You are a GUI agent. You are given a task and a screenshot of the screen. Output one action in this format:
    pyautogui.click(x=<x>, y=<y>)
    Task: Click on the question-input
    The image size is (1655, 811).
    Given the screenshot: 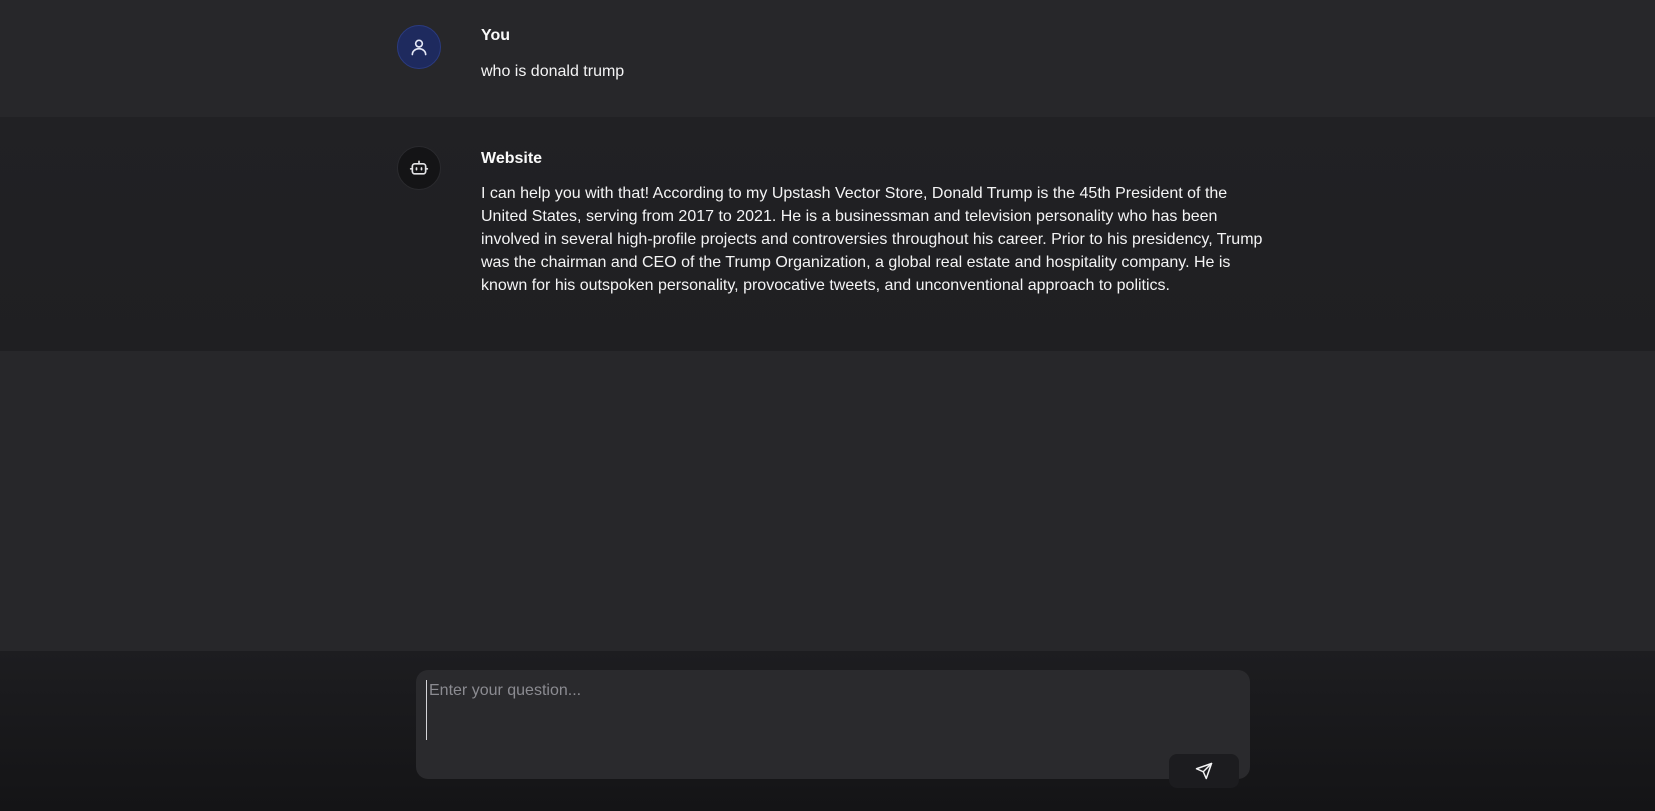 What is the action you would take?
    pyautogui.click(x=827, y=710)
    